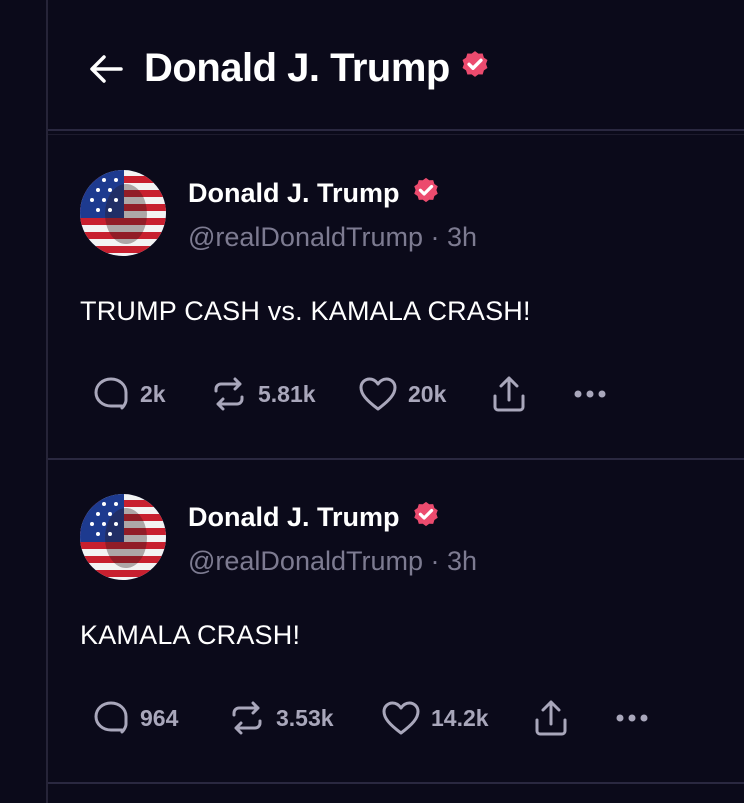 The width and height of the screenshot is (744, 803). What do you see at coordinates (396, 783) in the screenshot?
I see `post-divider` at bounding box center [396, 783].